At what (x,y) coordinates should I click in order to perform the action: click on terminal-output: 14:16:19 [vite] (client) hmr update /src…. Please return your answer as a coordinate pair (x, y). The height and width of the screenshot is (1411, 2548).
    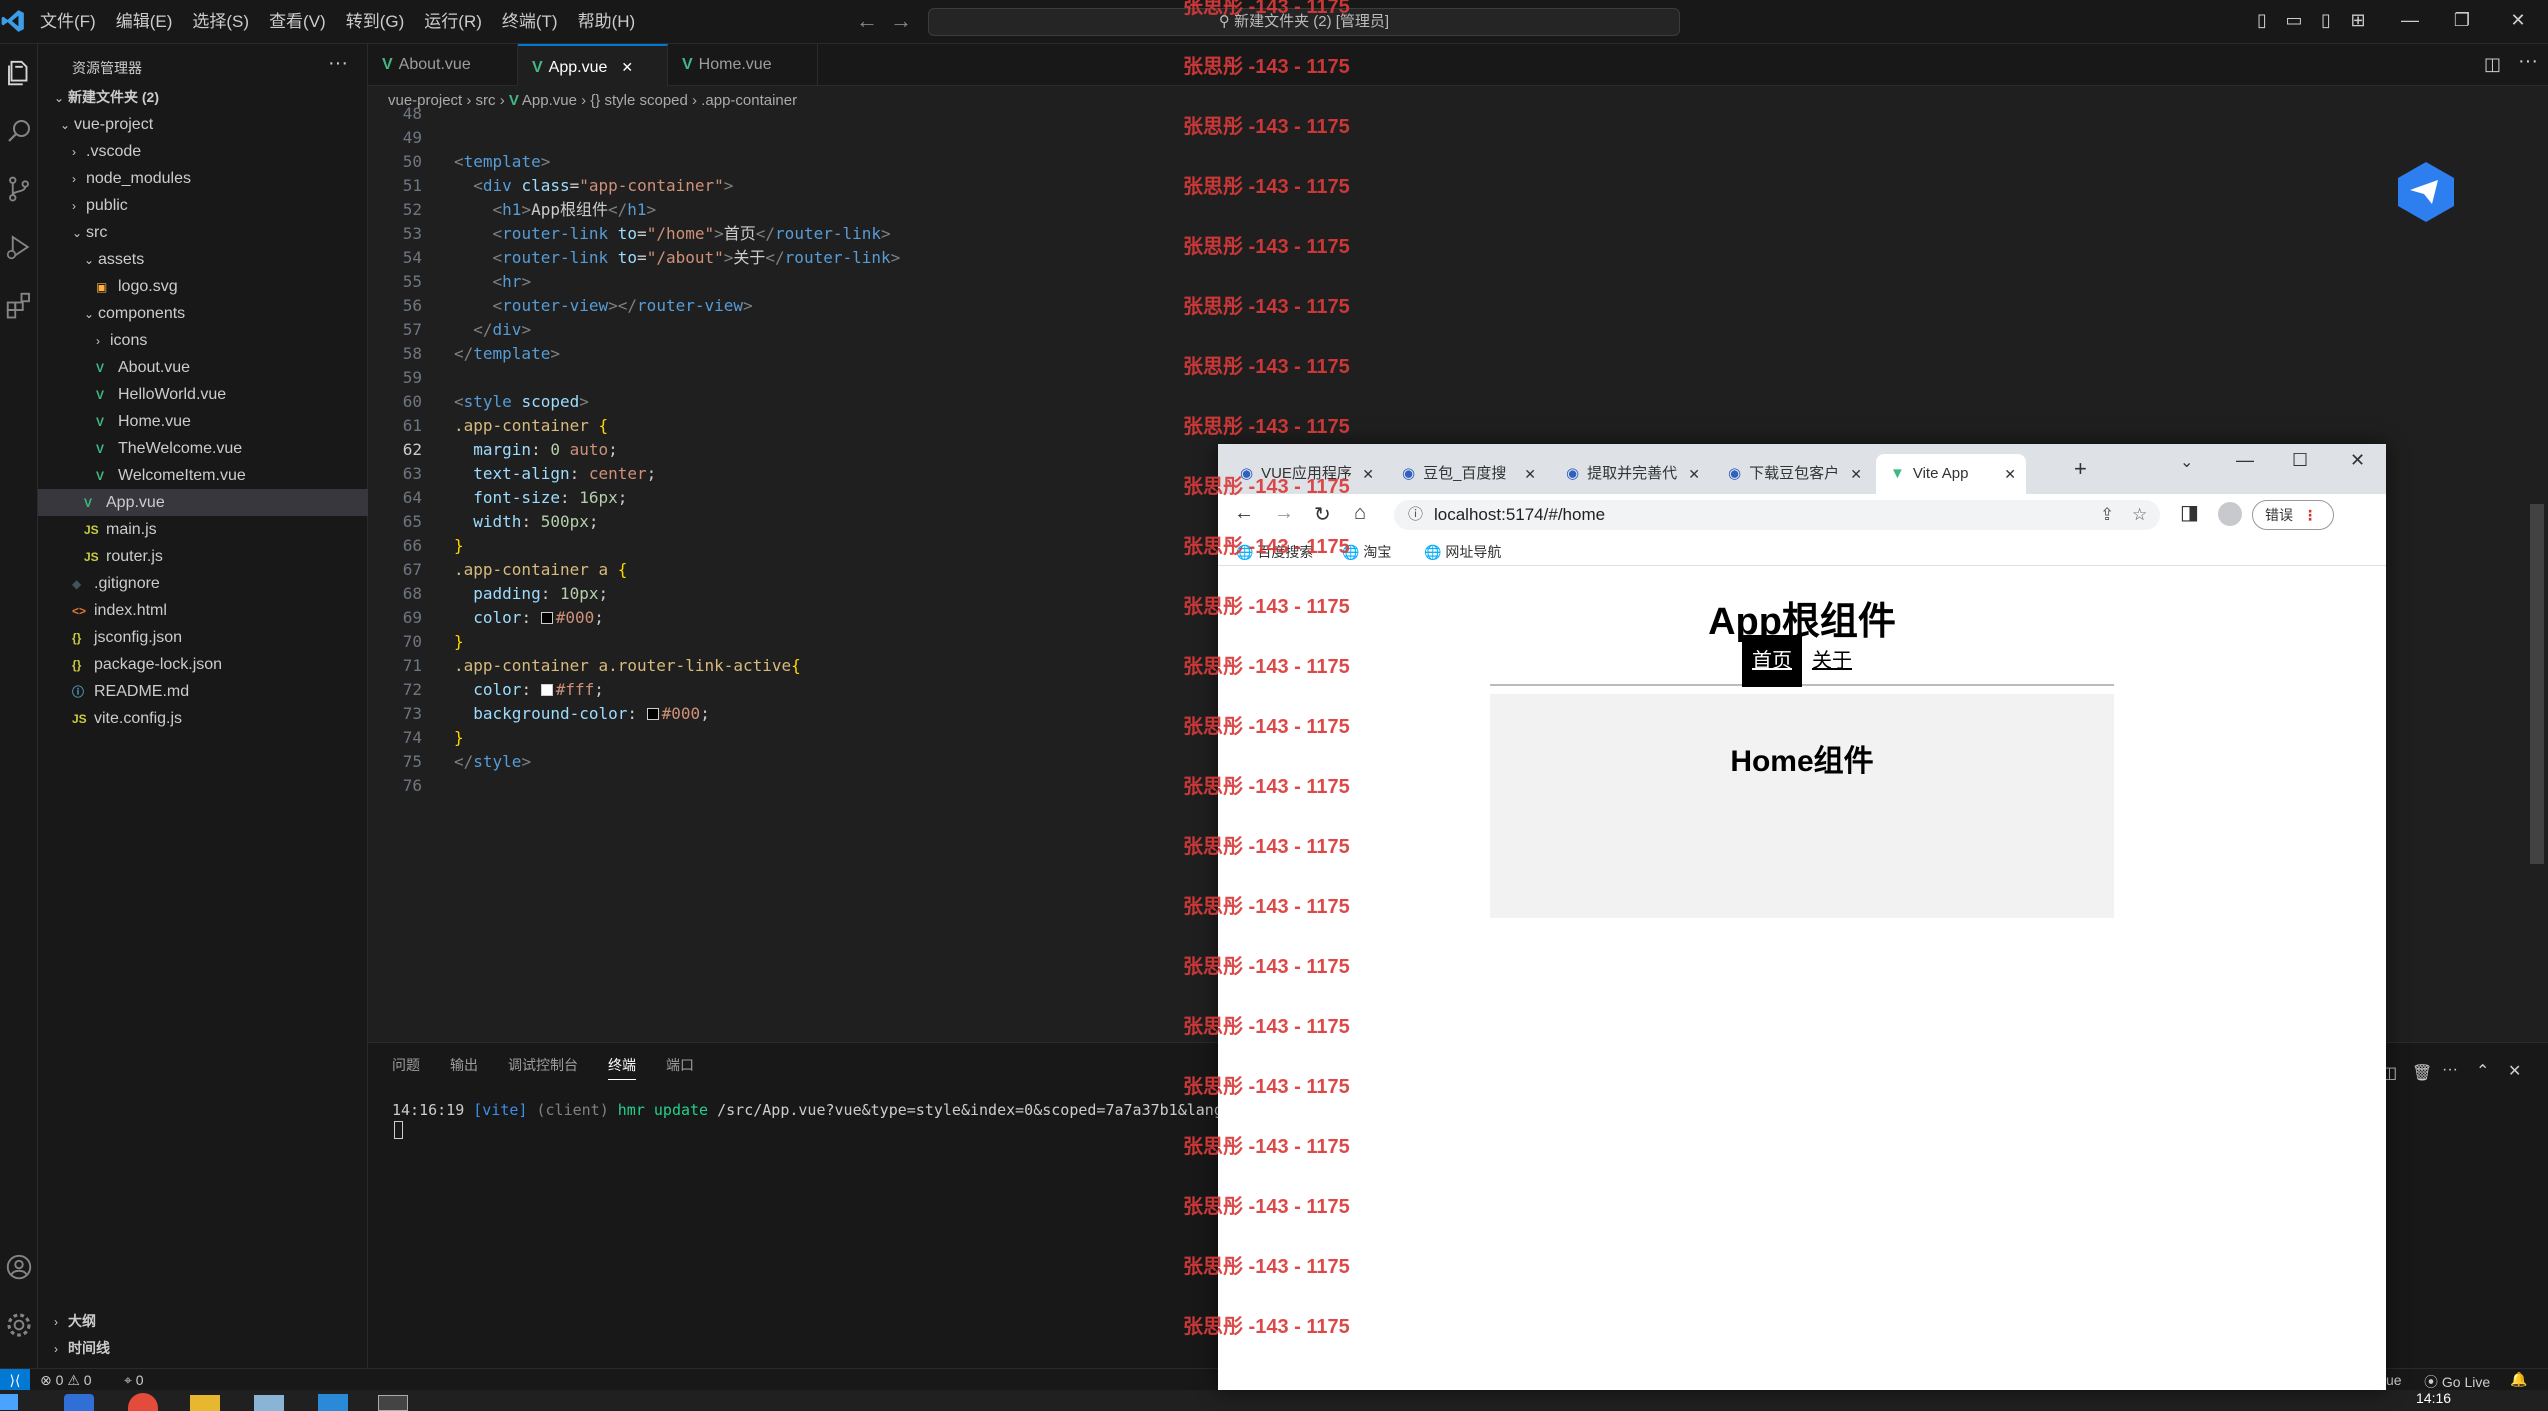
    Looking at the image, I should click on (807, 1110).